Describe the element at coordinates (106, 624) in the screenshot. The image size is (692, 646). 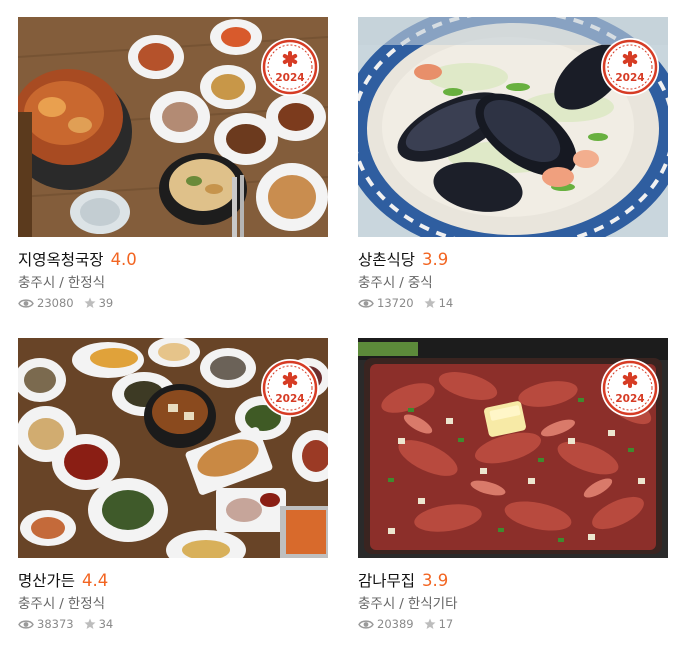
I see `favorite-count: 34` at that location.